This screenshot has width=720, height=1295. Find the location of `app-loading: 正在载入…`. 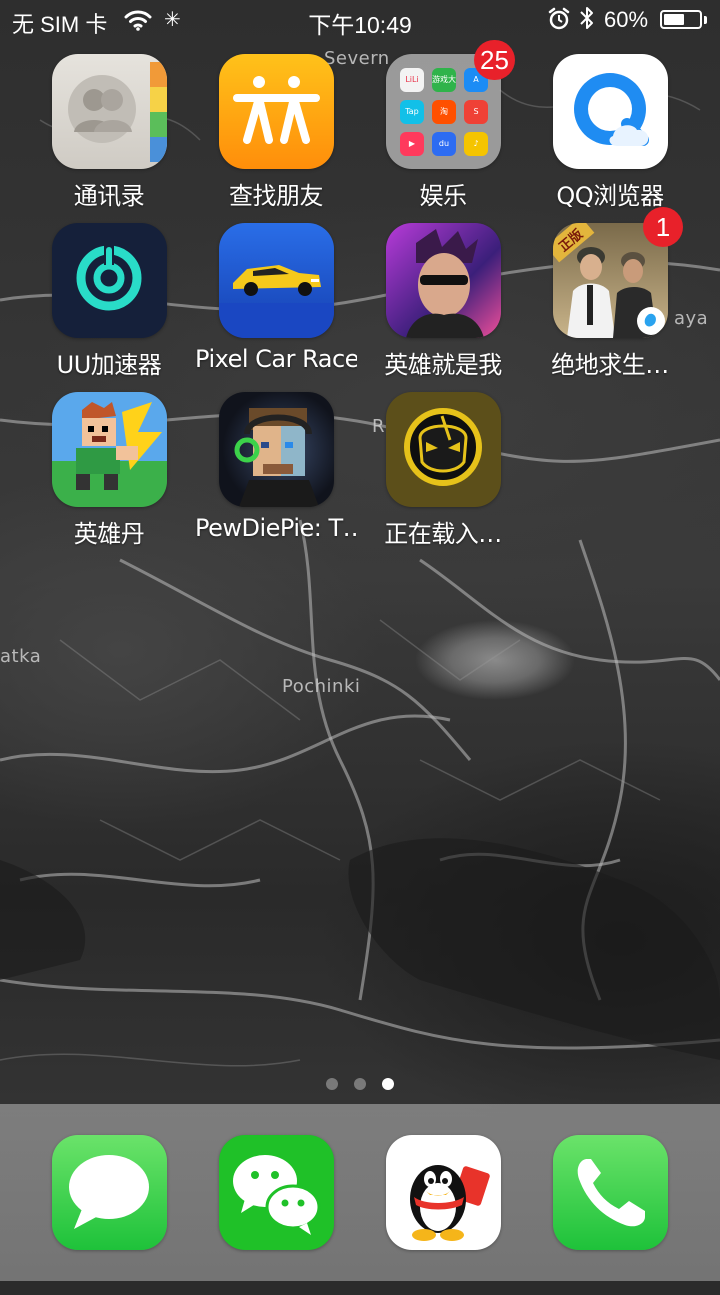

app-loading: 正在载入… is located at coordinates (443, 472).